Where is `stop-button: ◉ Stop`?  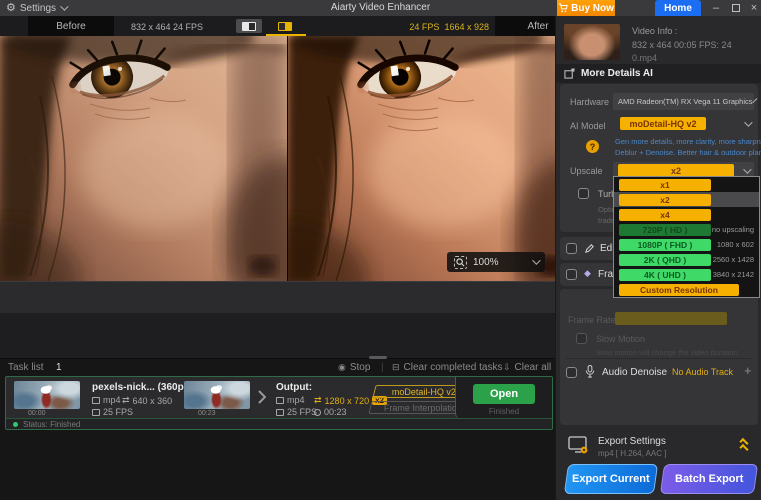
stop-button: ◉ Stop is located at coordinates (354, 367).